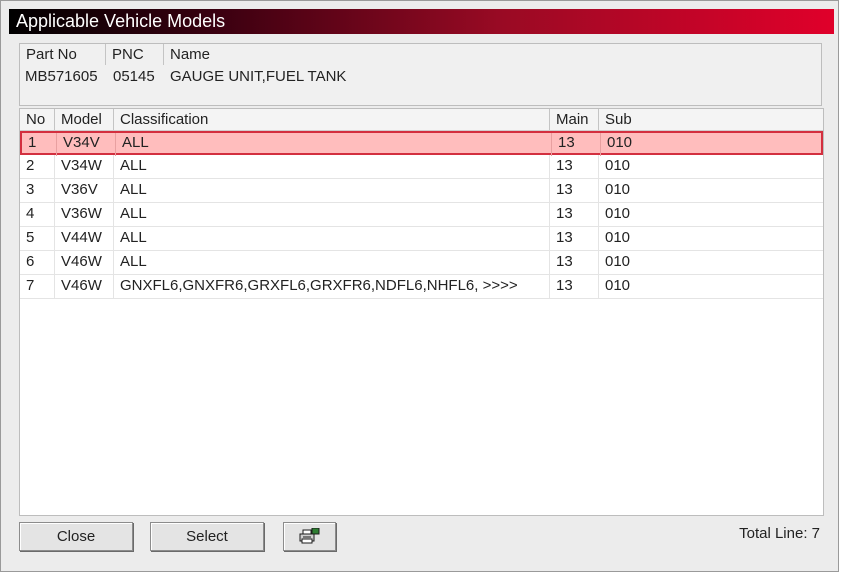  I want to click on table-row: 5 V44W ALL 13 010, so click(421, 239).